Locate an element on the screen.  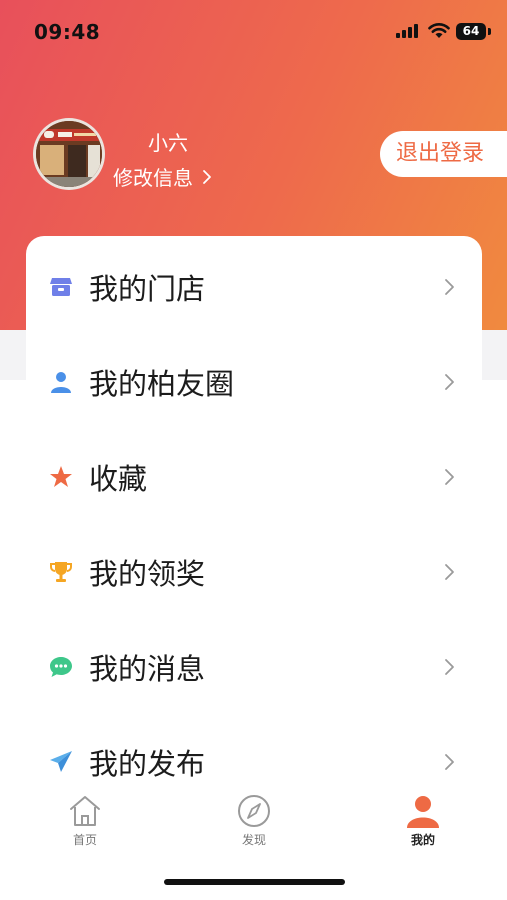
logout-button: 退出登录 is located at coordinates (443, 154).